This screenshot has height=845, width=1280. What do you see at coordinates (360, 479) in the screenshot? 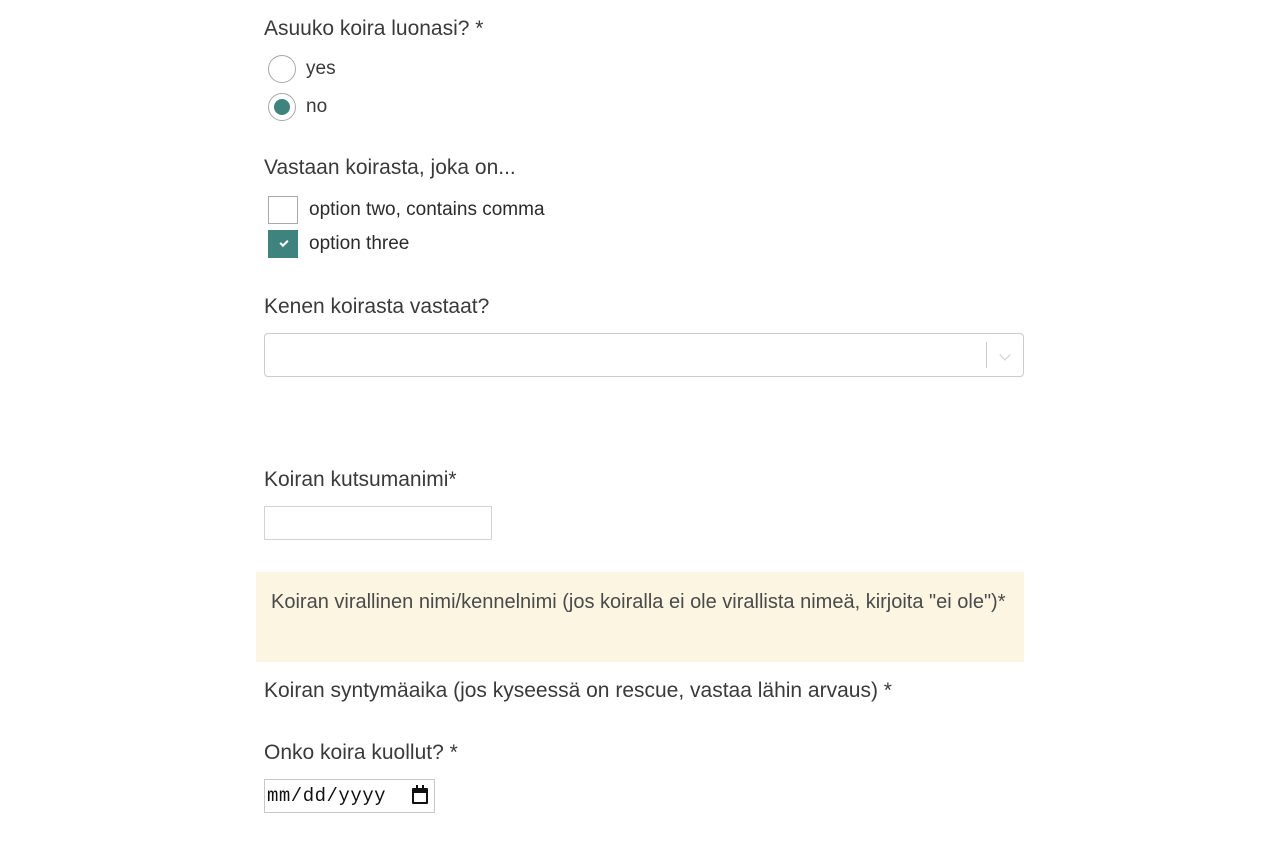
I see `call-name-question-label: Koiran kutsumanimi*` at bounding box center [360, 479].